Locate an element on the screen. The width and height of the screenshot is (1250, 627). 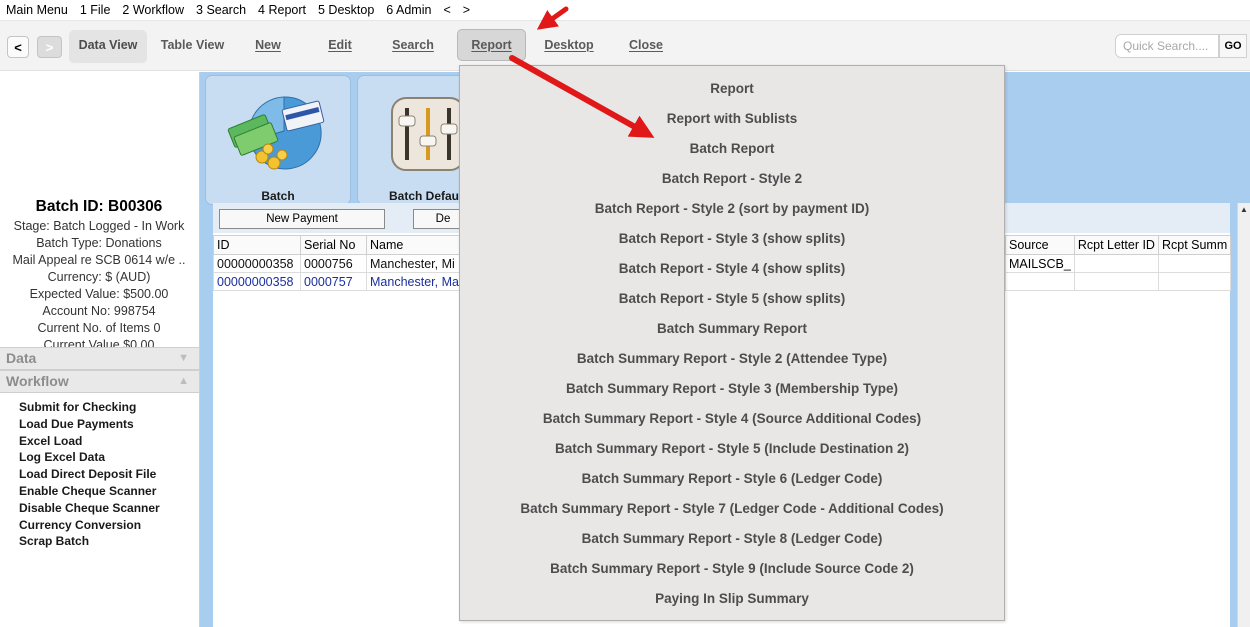
batch-stage: Stage: Batch Logged - In Work is located at coordinates (99, 226).